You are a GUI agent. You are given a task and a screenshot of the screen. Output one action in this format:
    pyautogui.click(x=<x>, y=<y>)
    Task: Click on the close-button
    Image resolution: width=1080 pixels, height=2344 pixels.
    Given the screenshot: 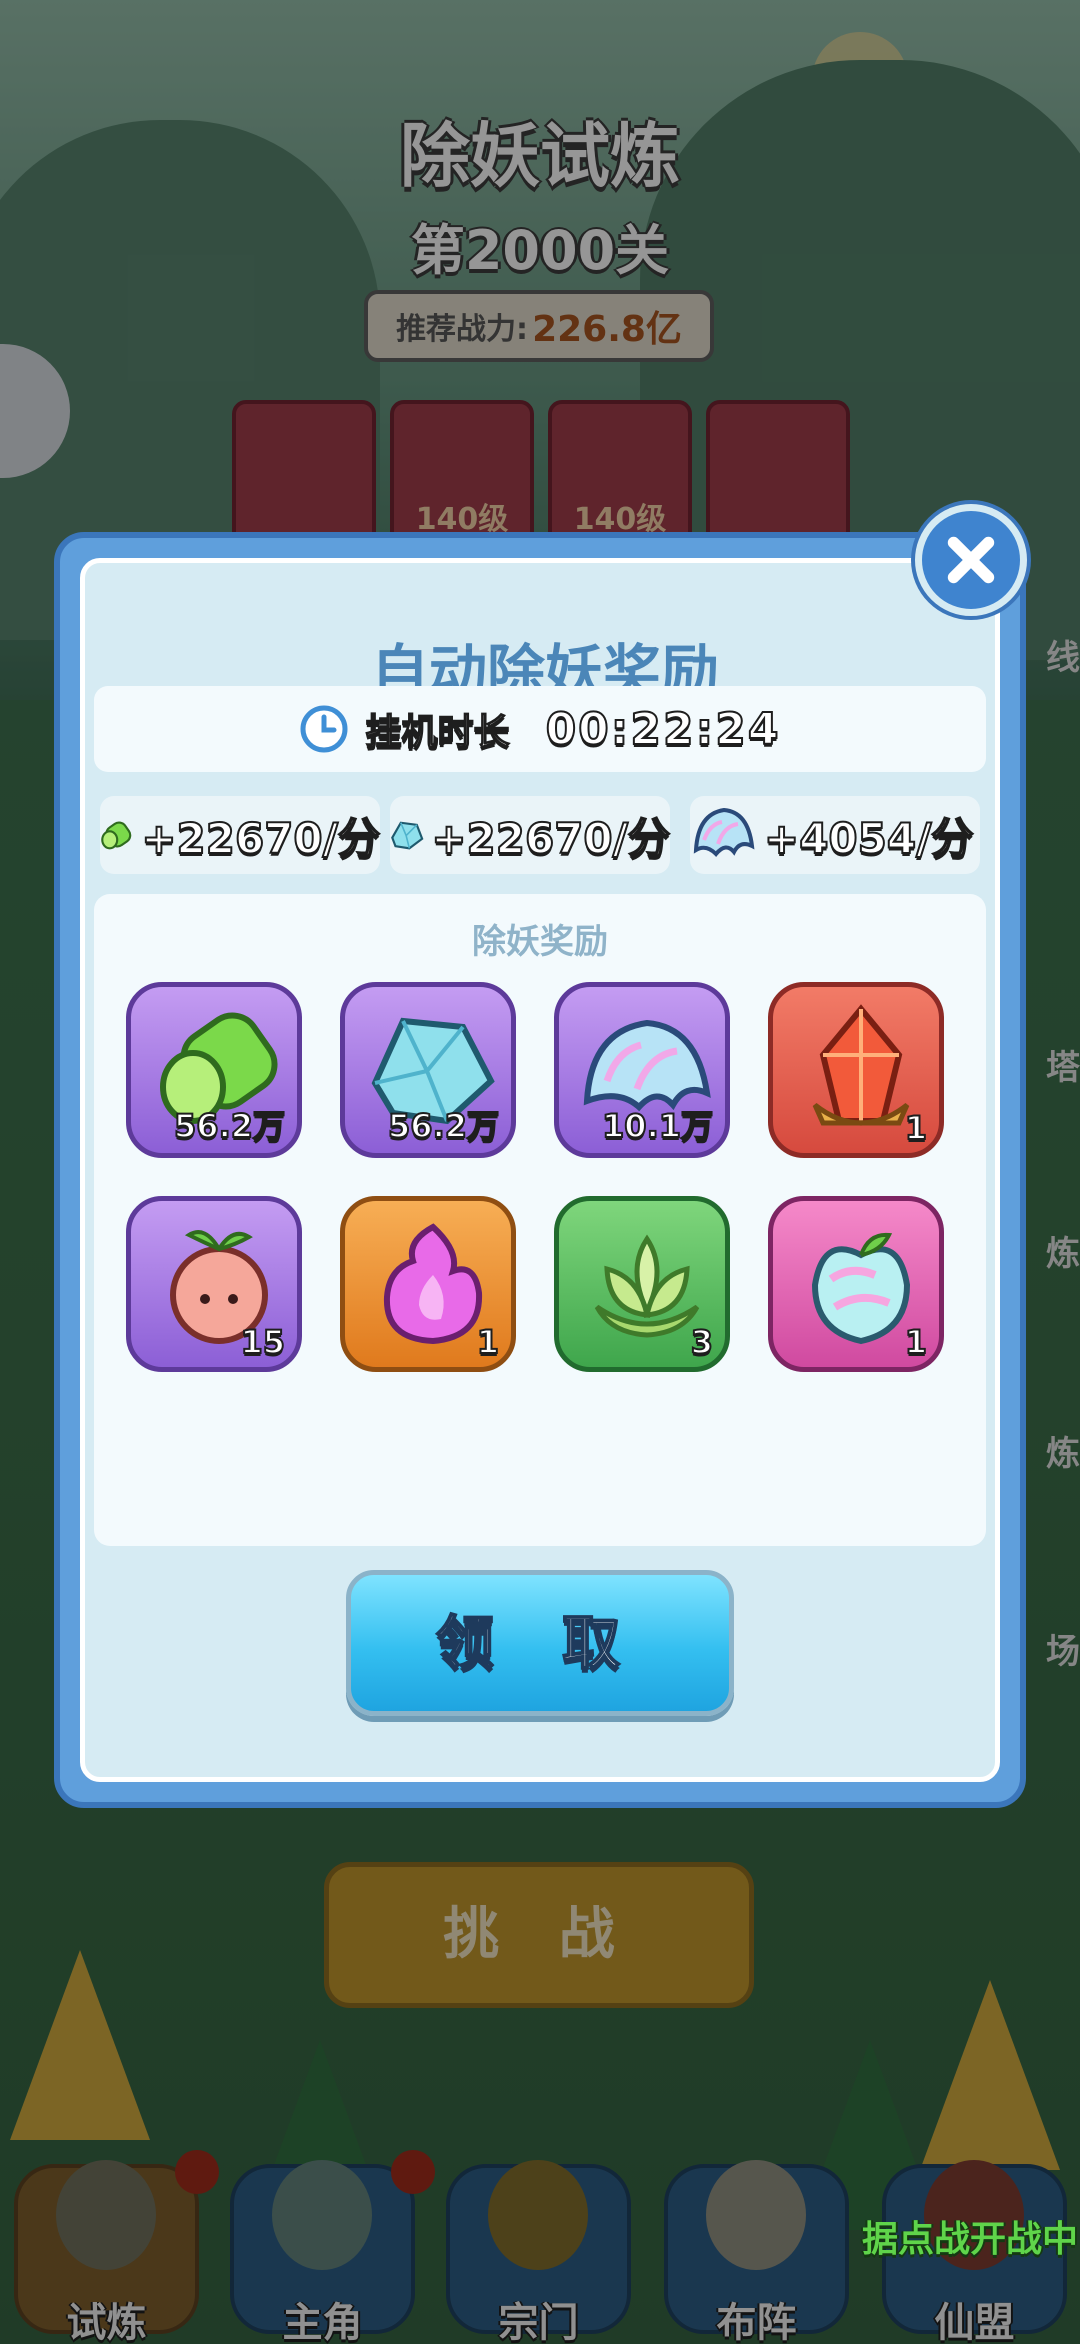 What is the action you would take?
    pyautogui.click(x=971, y=560)
    